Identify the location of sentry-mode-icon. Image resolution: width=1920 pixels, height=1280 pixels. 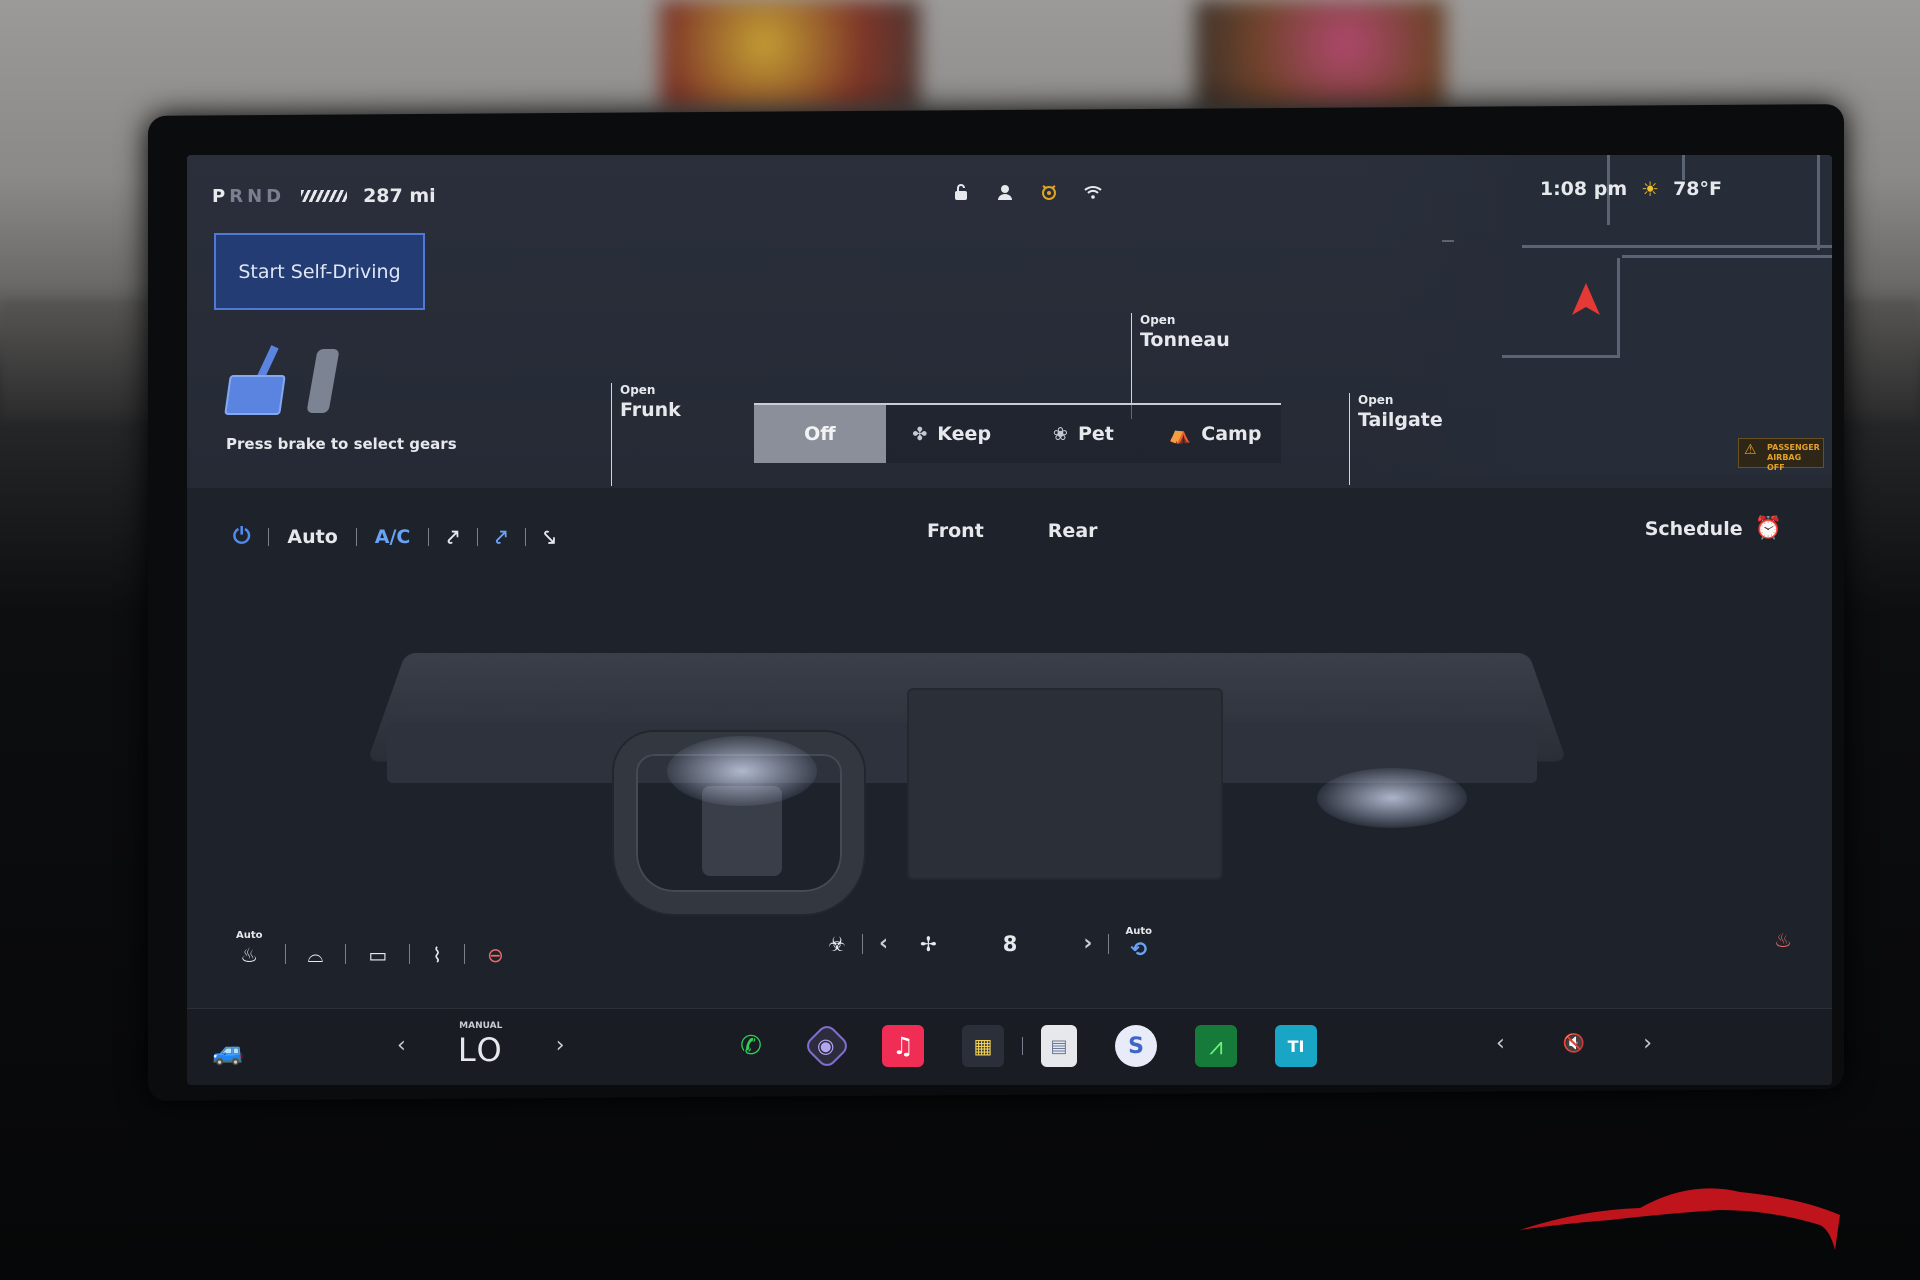
(1049, 192).